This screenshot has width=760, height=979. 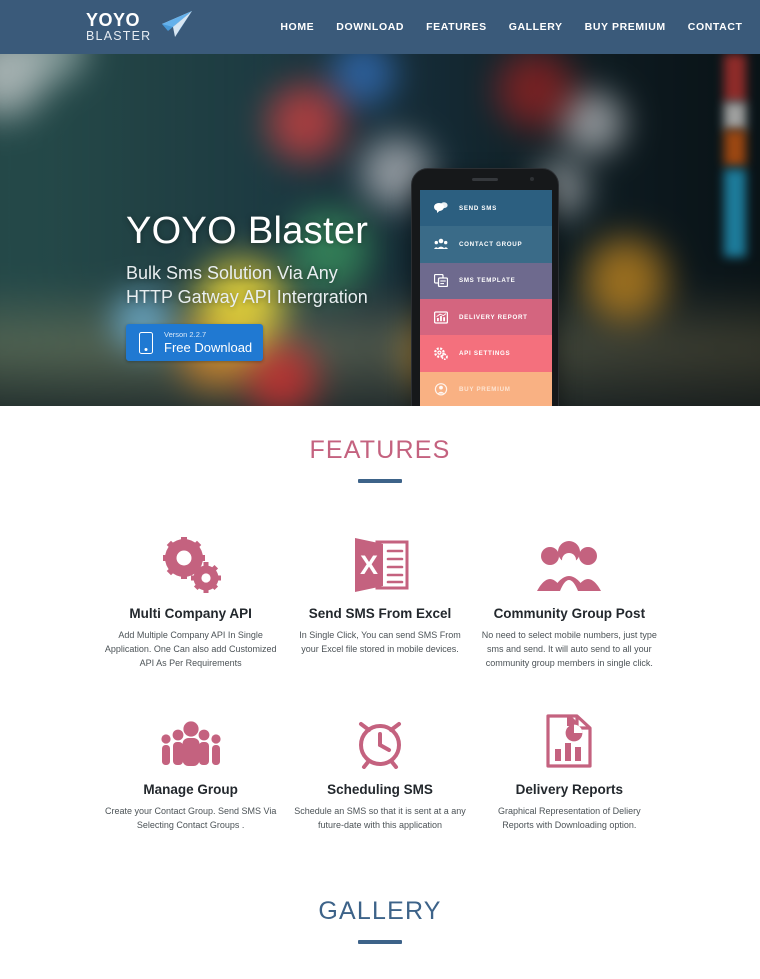 I want to click on mobile-phone-icon, so click(x=146, y=342).